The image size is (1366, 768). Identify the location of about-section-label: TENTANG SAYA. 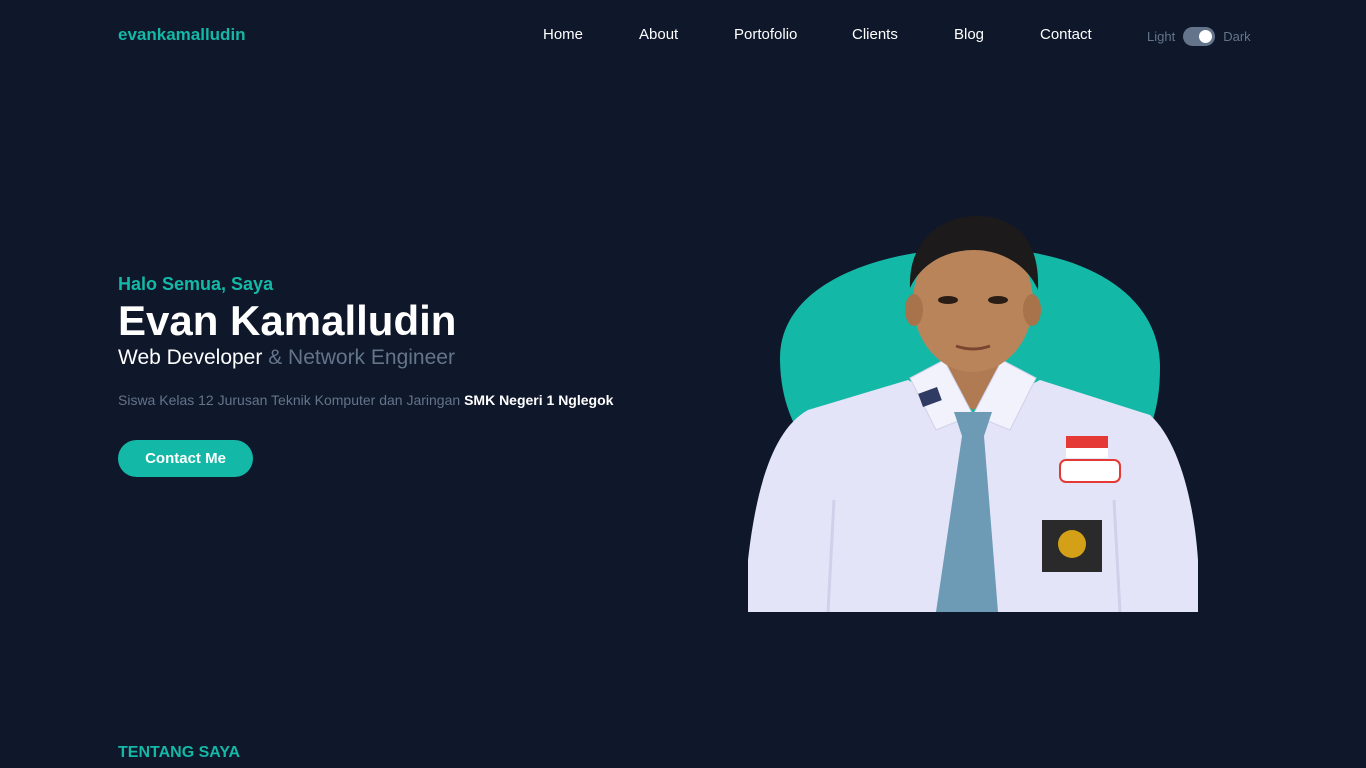
(179, 752).